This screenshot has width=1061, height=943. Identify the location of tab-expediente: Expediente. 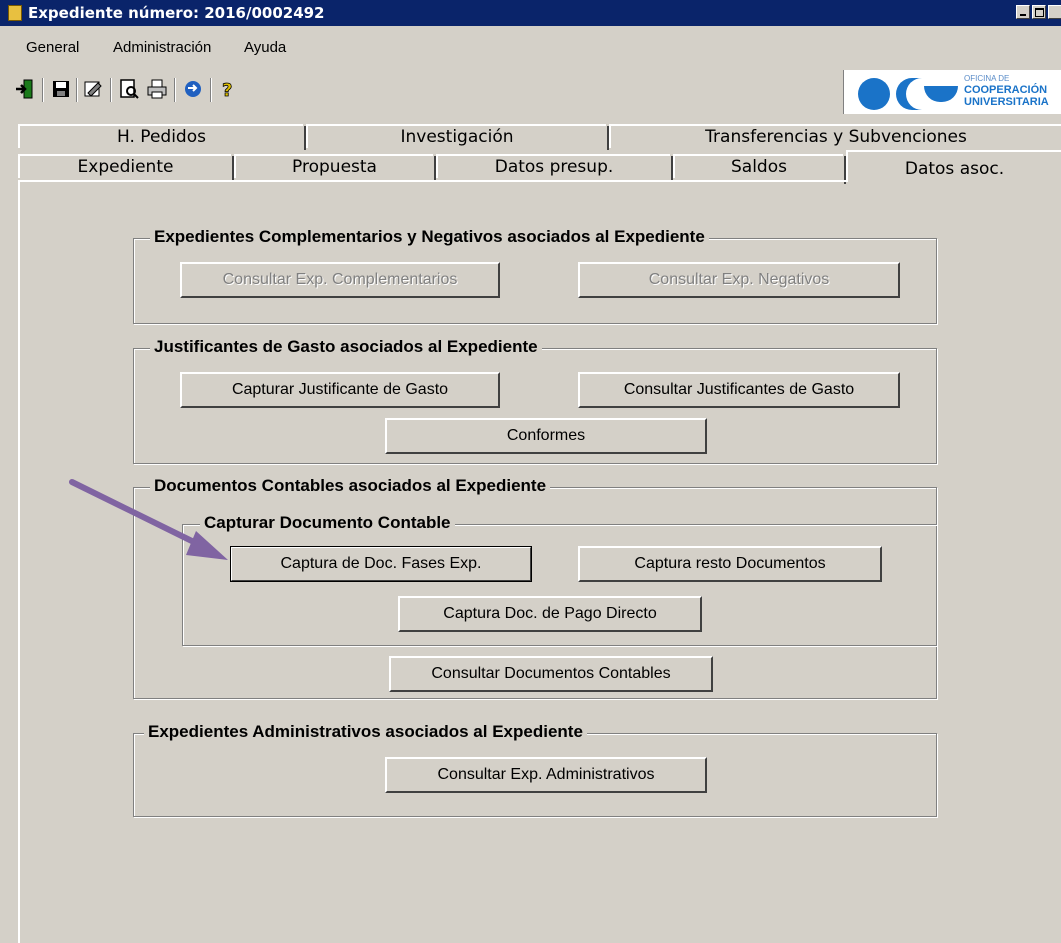
(126, 167).